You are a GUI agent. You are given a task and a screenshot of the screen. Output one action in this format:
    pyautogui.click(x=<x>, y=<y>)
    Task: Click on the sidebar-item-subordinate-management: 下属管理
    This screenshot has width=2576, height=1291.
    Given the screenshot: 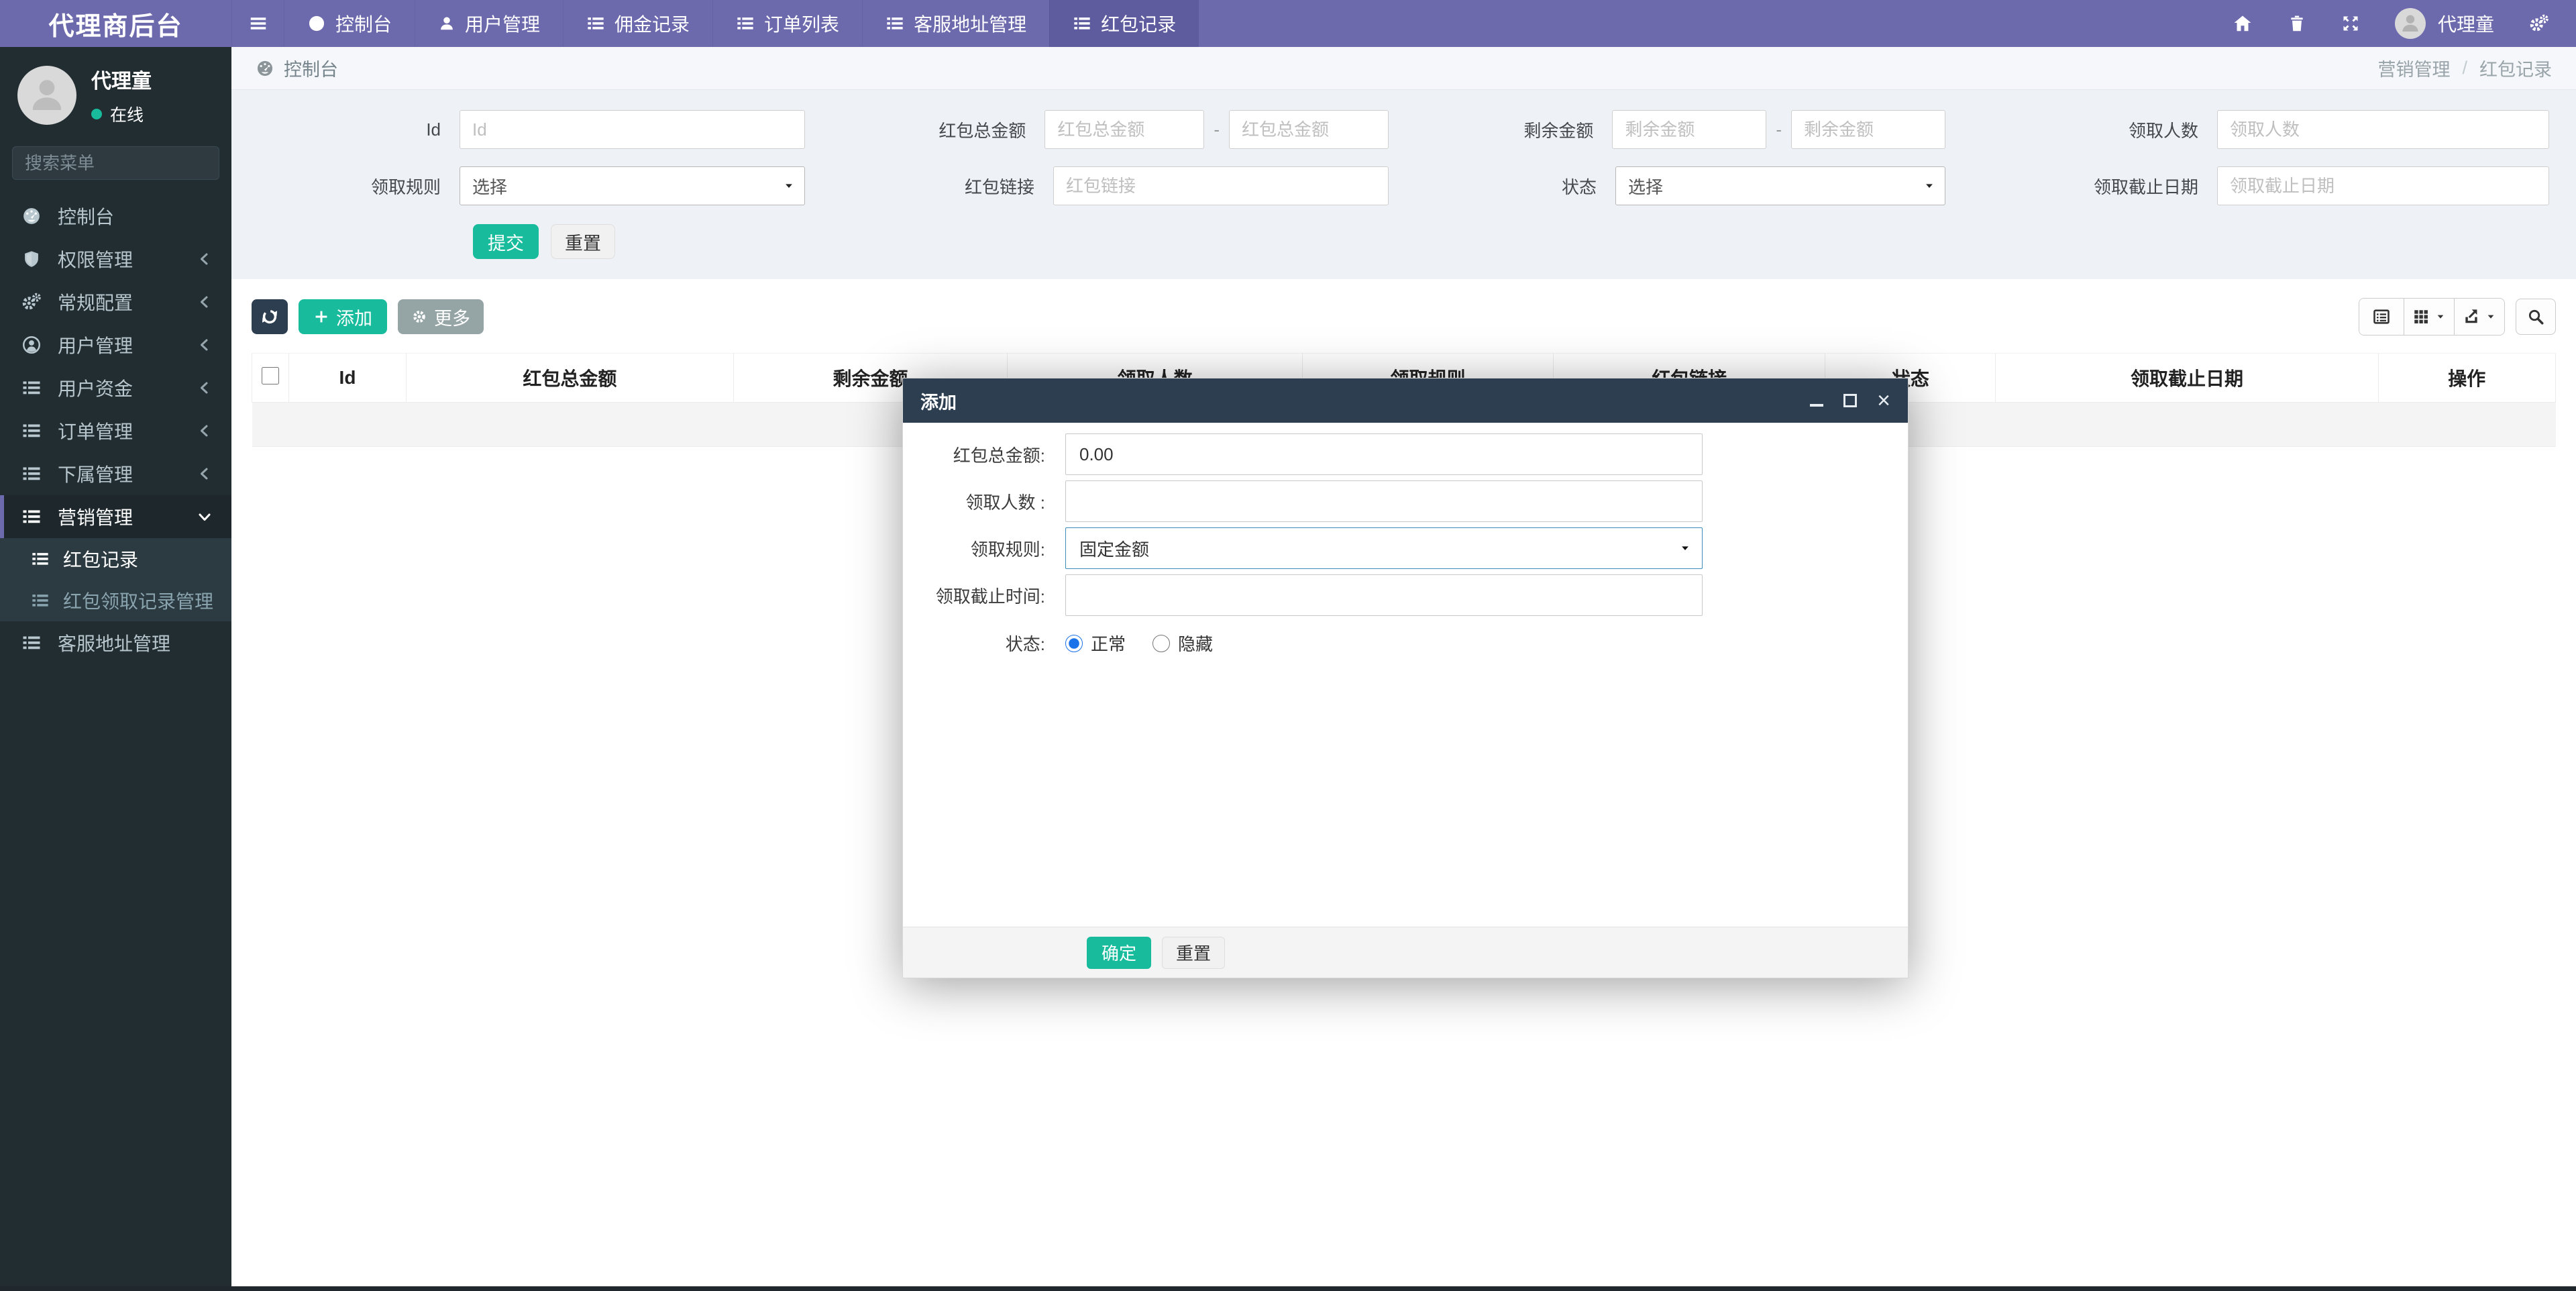 What is the action you would take?
    pyautogui.click(x=115, y=473)
    